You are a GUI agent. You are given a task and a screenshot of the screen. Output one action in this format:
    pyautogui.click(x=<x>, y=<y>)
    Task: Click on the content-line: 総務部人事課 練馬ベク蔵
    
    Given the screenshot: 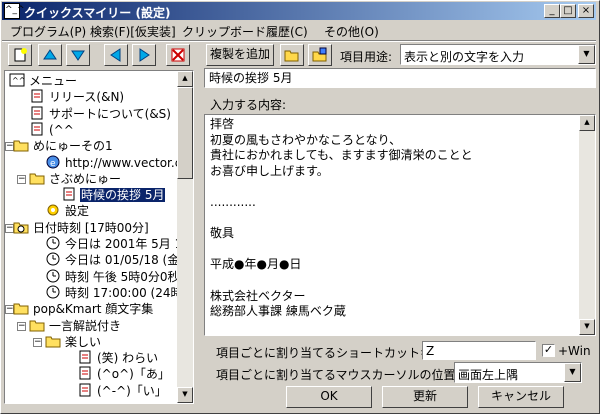 What is the action you would take?
    pyautogui.click(x=278, y=311)
    